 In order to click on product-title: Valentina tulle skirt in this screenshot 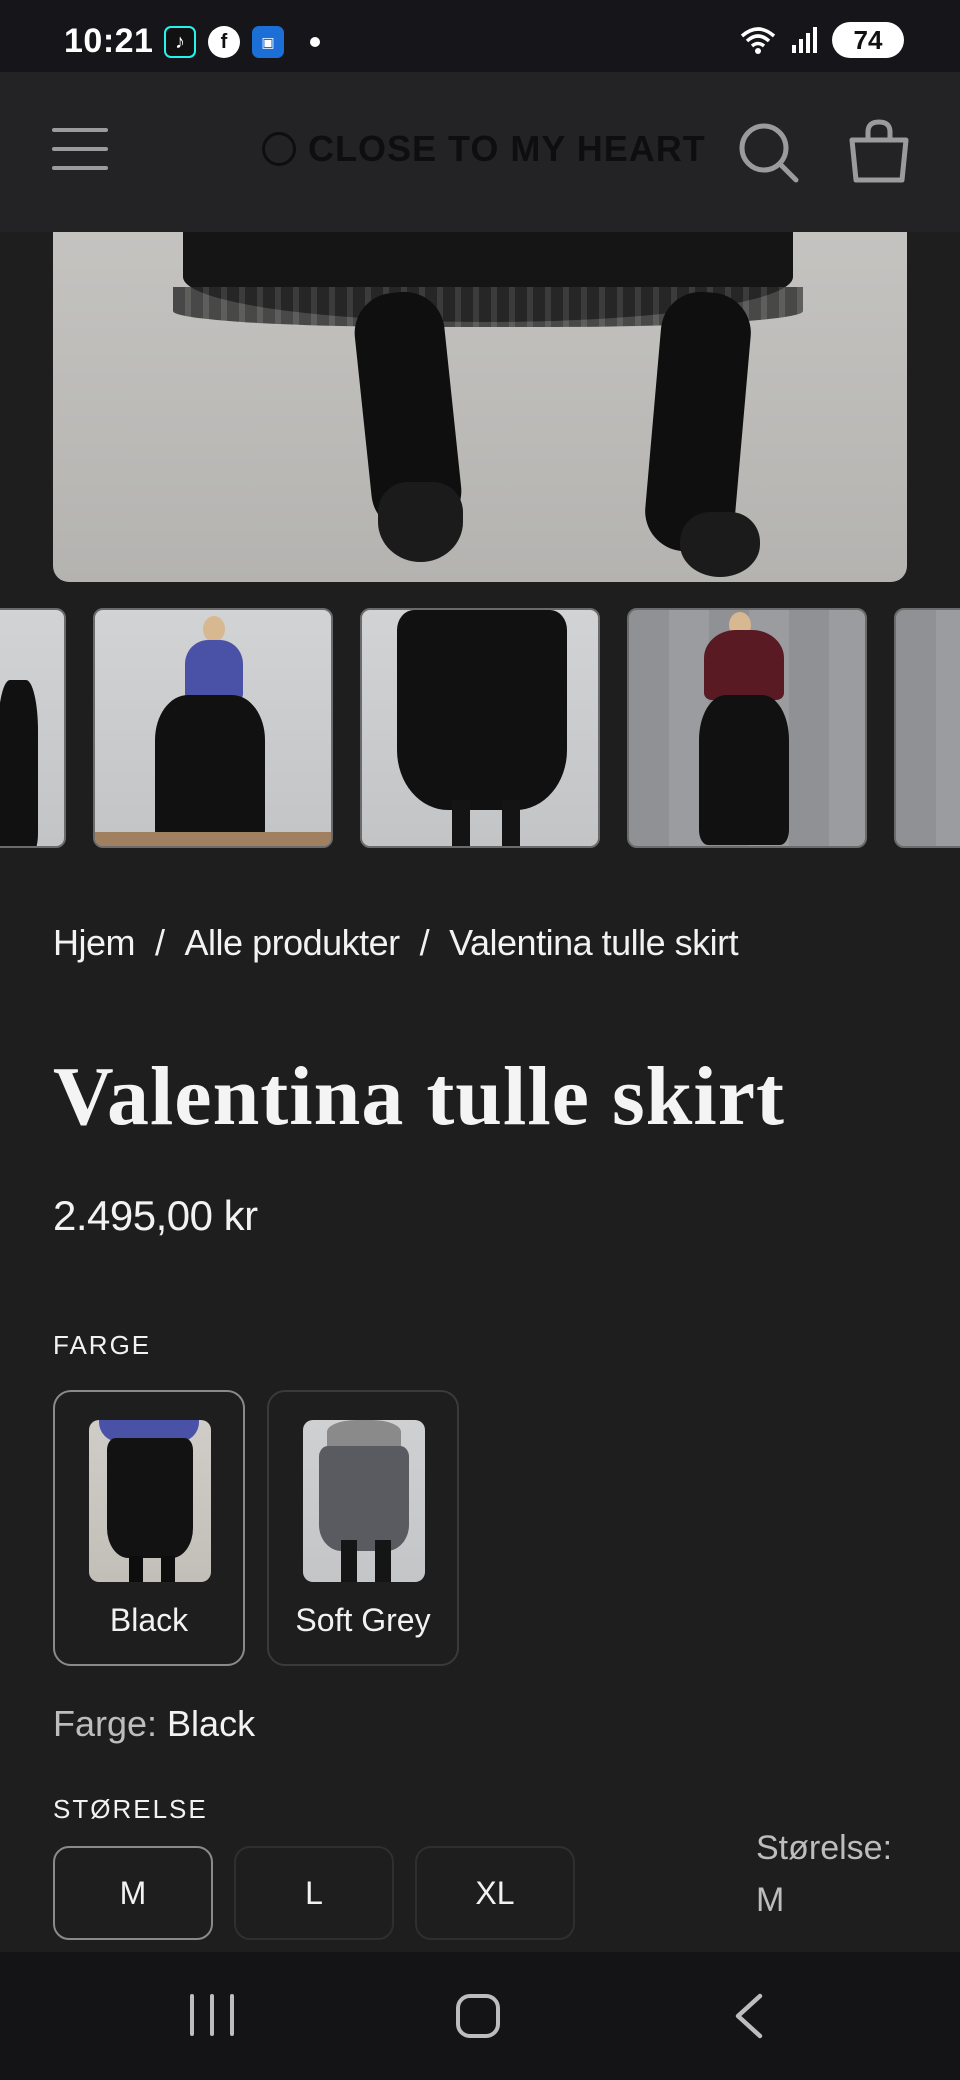, I will do `click(419, 1096)`.